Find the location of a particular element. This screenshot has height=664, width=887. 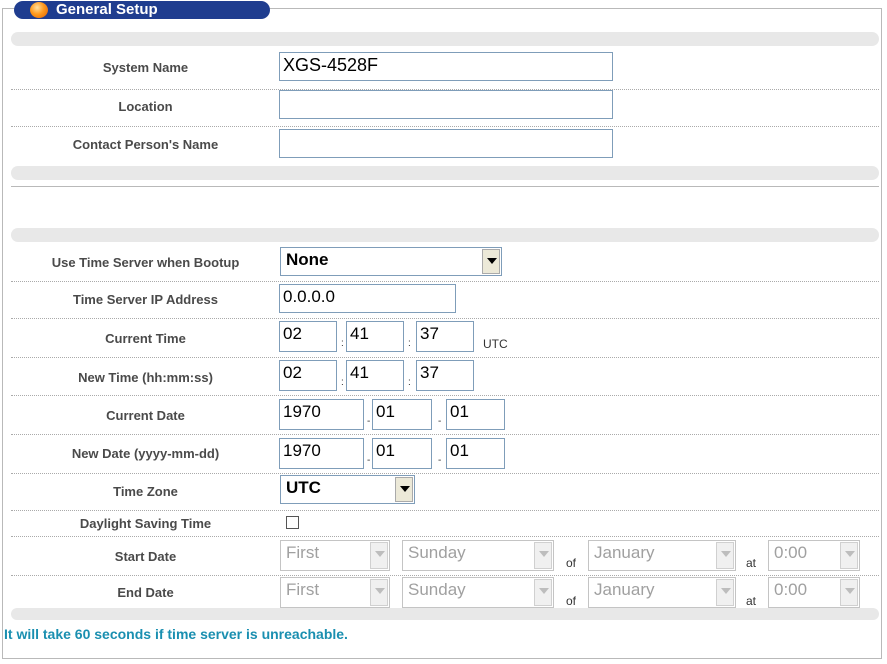

new-date-year: 1970 is located at coordinates (321, 453).